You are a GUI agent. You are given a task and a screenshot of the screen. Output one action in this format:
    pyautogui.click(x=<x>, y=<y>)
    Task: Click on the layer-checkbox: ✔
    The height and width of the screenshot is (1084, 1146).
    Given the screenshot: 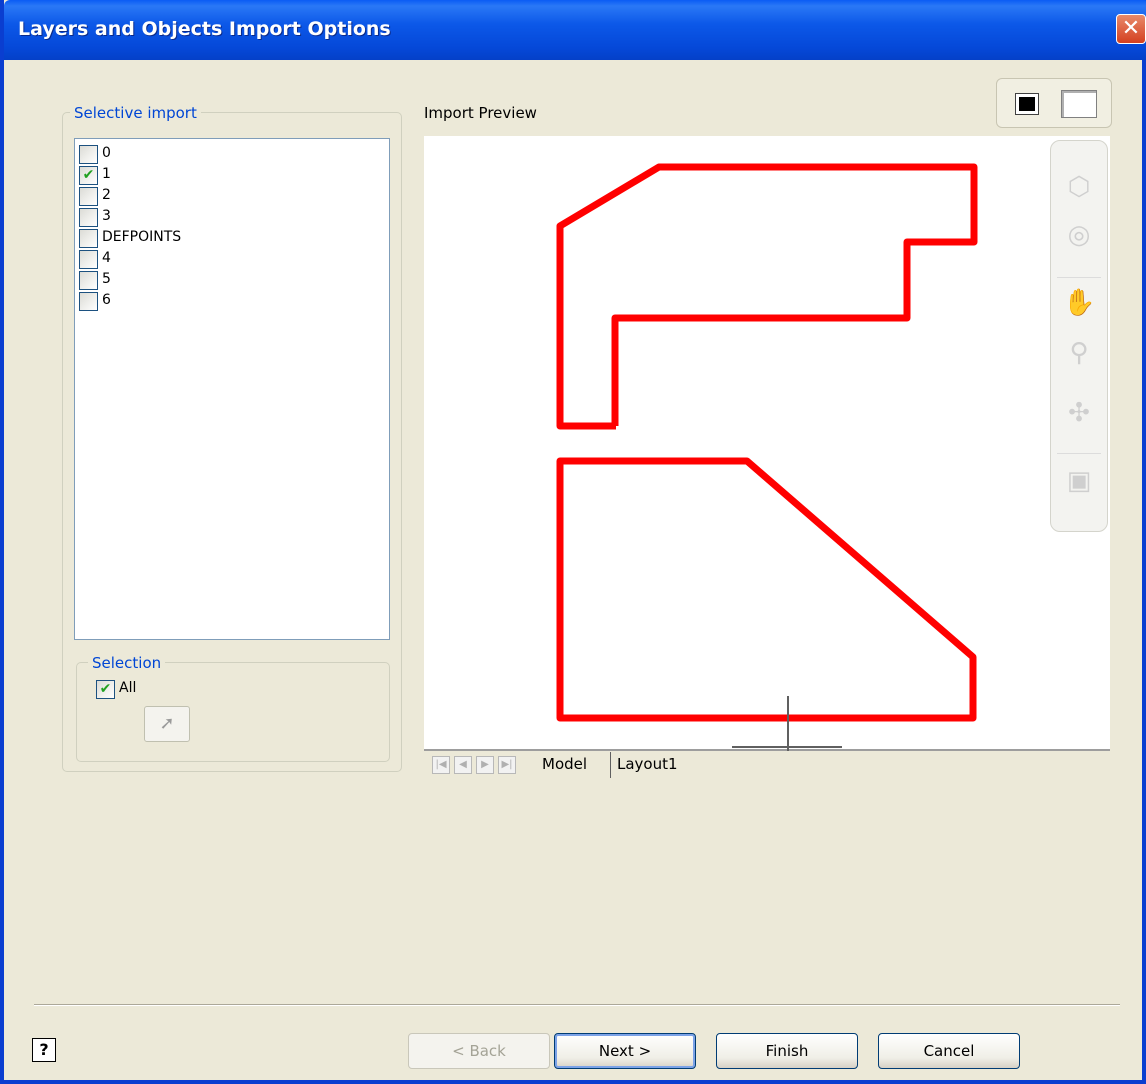 What is the action you would take?
    pyautogui.click(x=88, y=175)
    